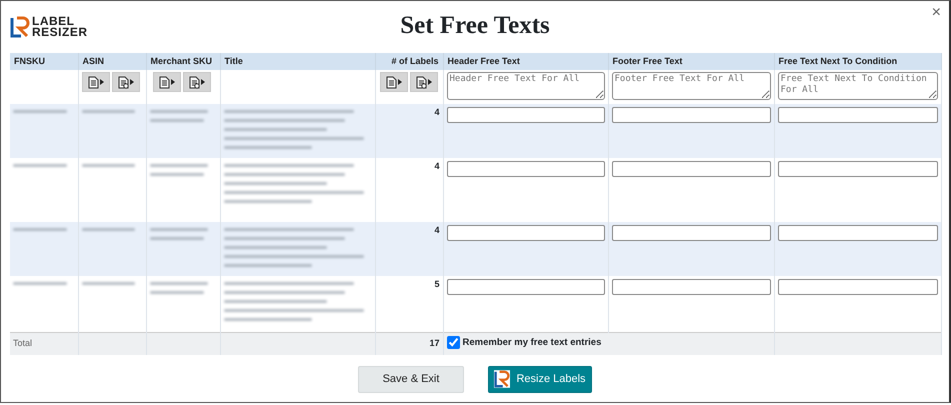  I want to click on column-header: Merchant SKU, so click(181, 61).